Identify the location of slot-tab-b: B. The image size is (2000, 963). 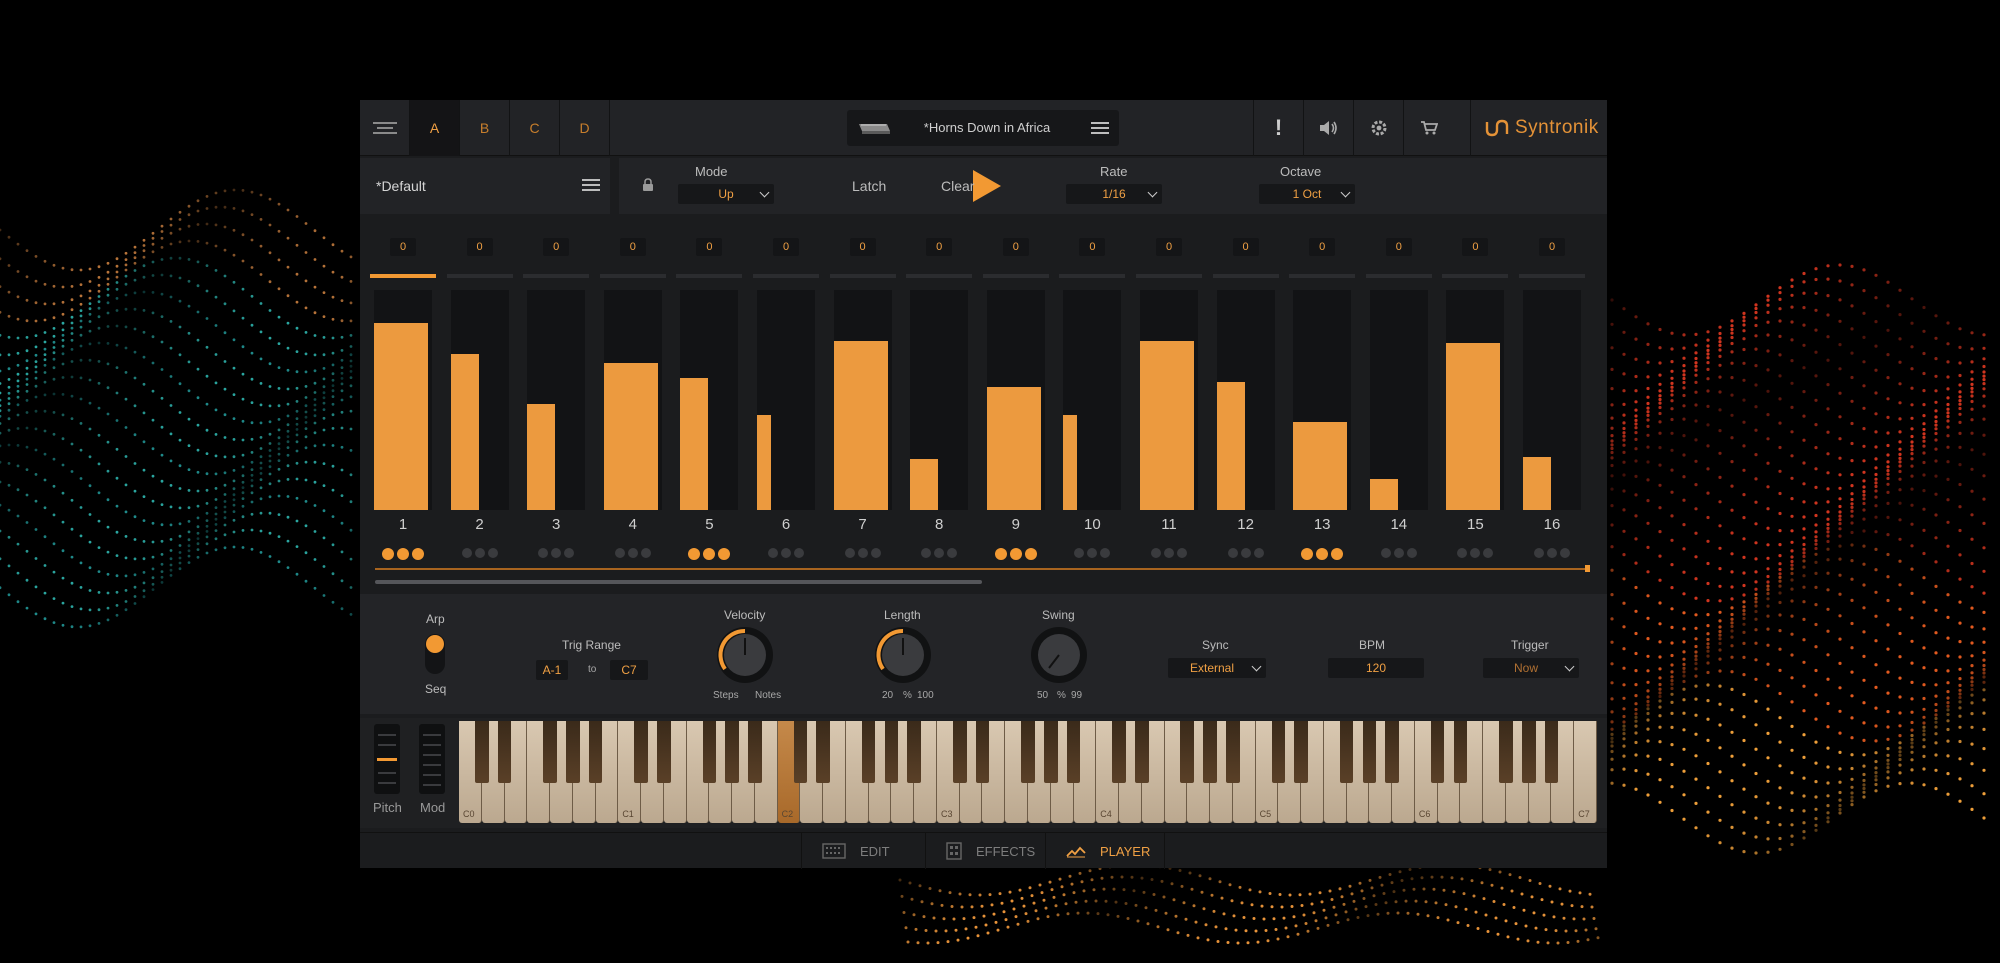
(485, 128).